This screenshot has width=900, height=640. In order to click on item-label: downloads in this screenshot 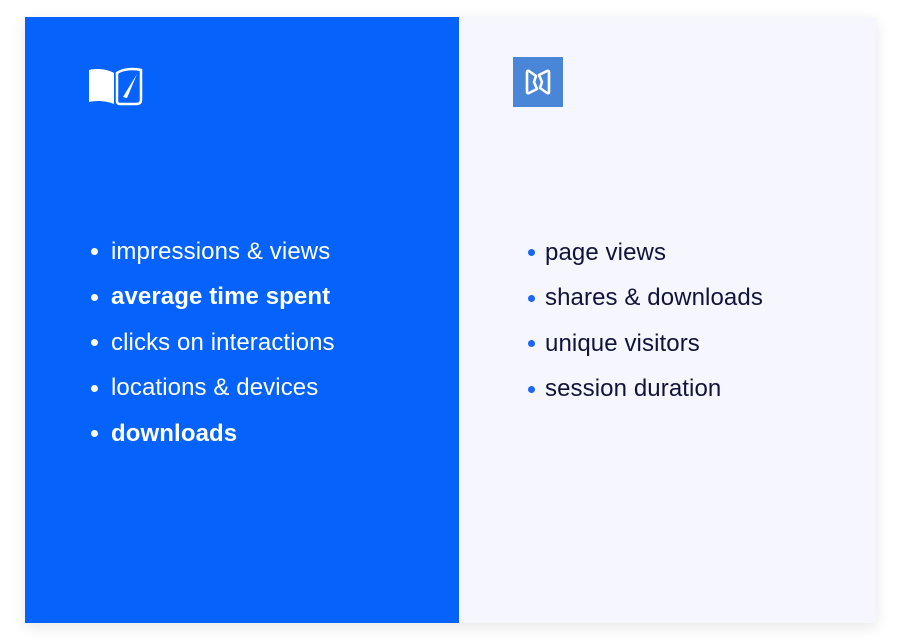, I will do `click(174, 433)`.